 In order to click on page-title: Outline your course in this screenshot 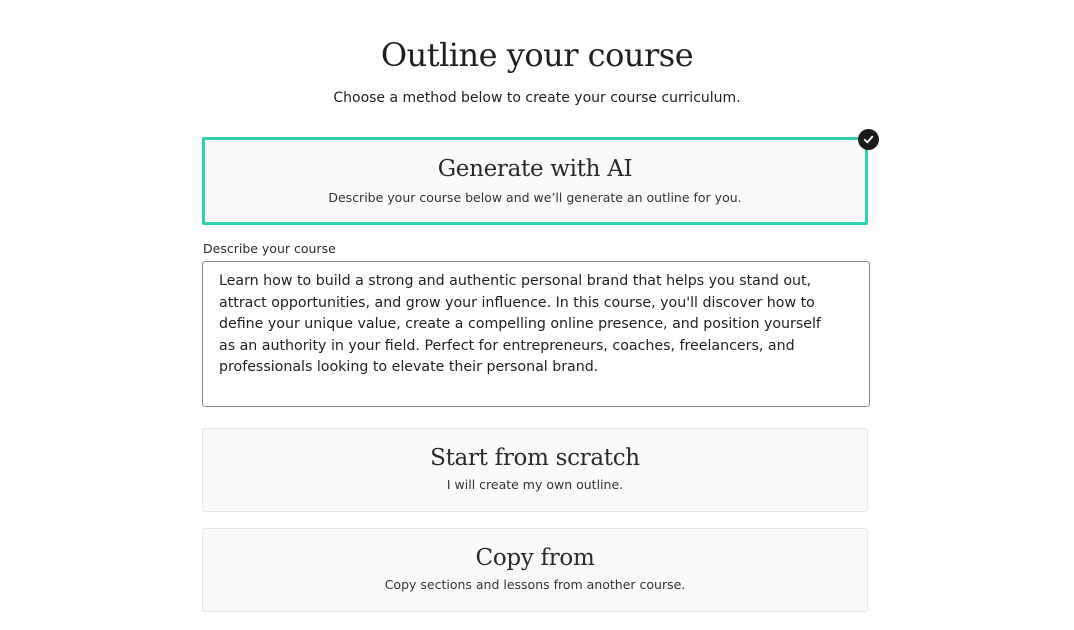, I will do `click(537, 55)`.